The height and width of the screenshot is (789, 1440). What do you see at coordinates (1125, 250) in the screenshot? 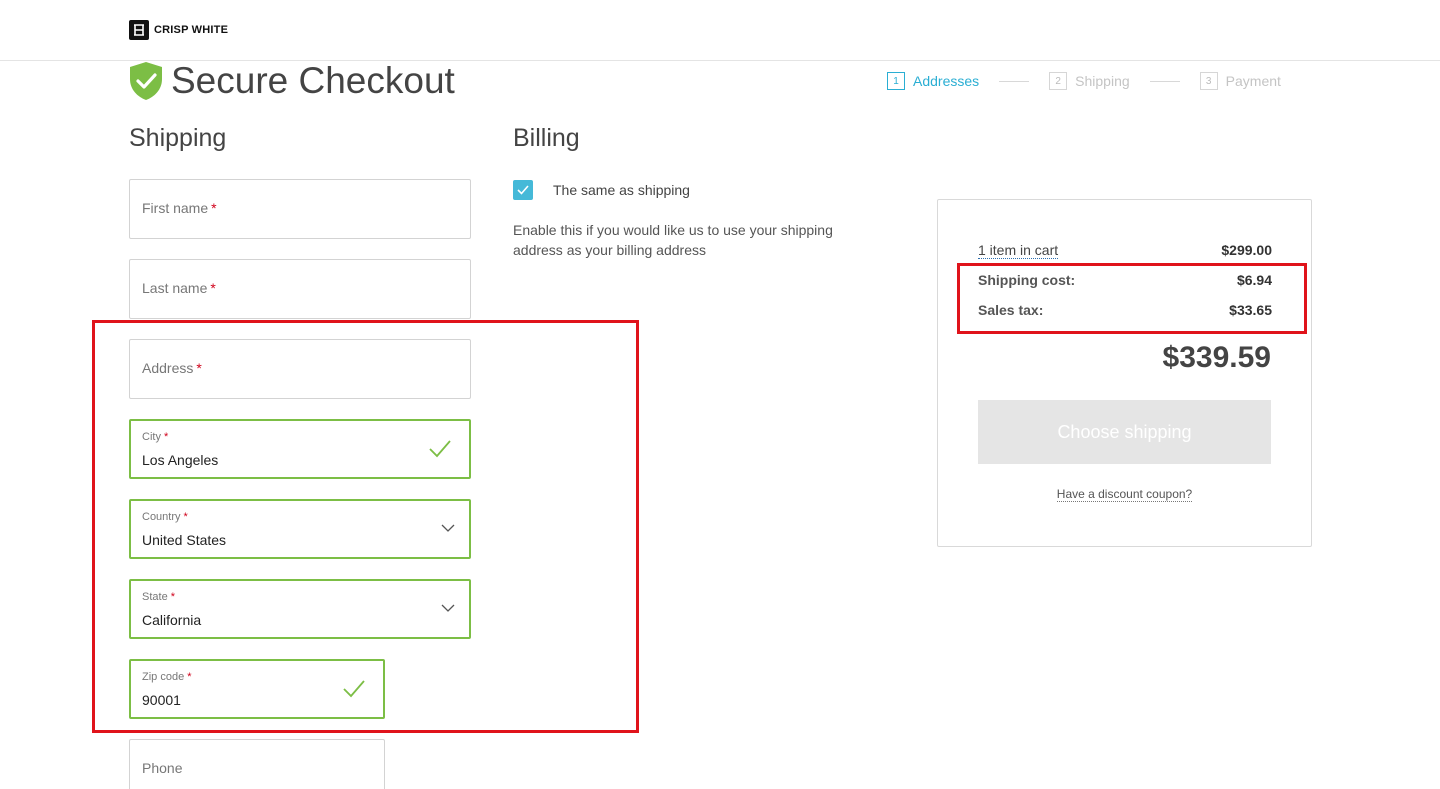
I see `cart-row: 1 item in cart $299.00` at bounding box center [1125, 250].